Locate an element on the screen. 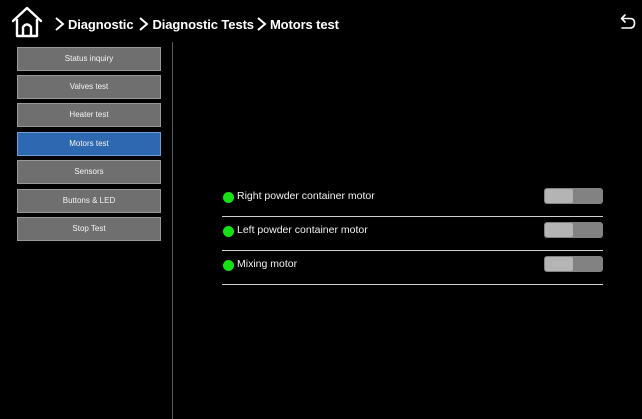 This screenshot has height=419, width=642. sidebar-item-status-inquiry: Status inquiry is located at coordinates (89, 59).